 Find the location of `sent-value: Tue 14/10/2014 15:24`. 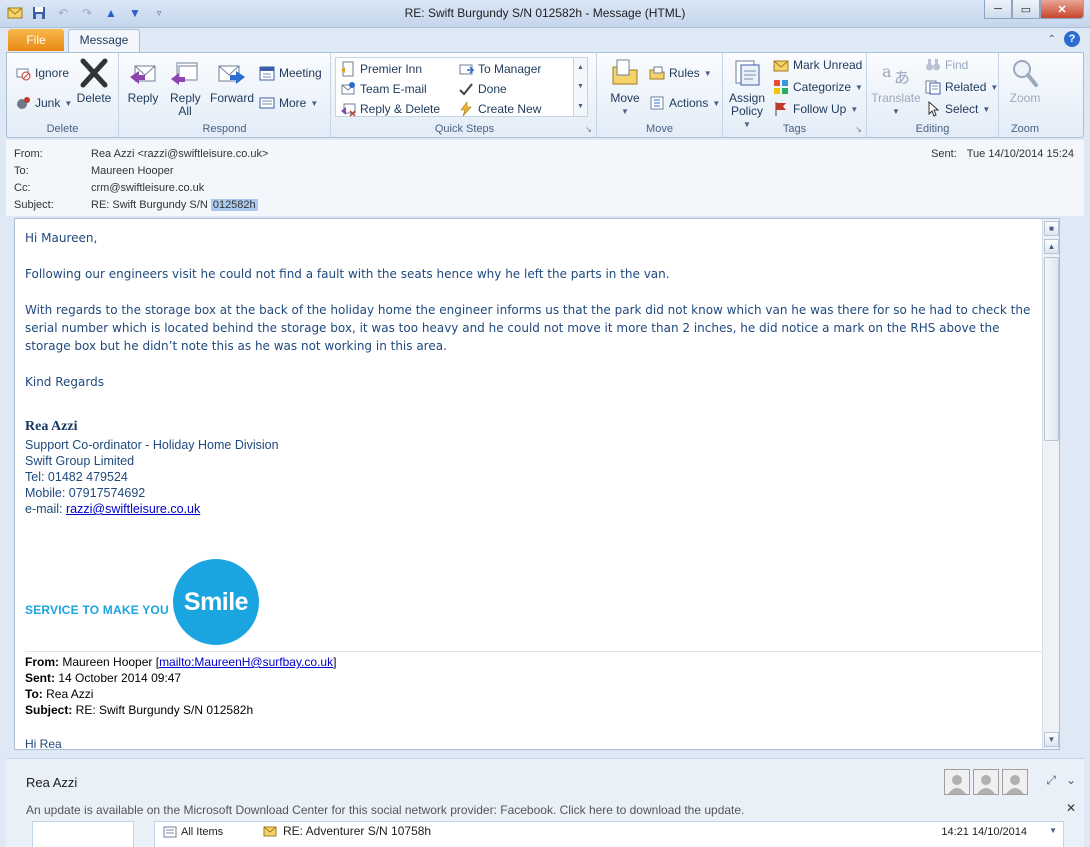

sent-value: Tue 14/10/2014 15:24 is located at coordinates (1020, 154).